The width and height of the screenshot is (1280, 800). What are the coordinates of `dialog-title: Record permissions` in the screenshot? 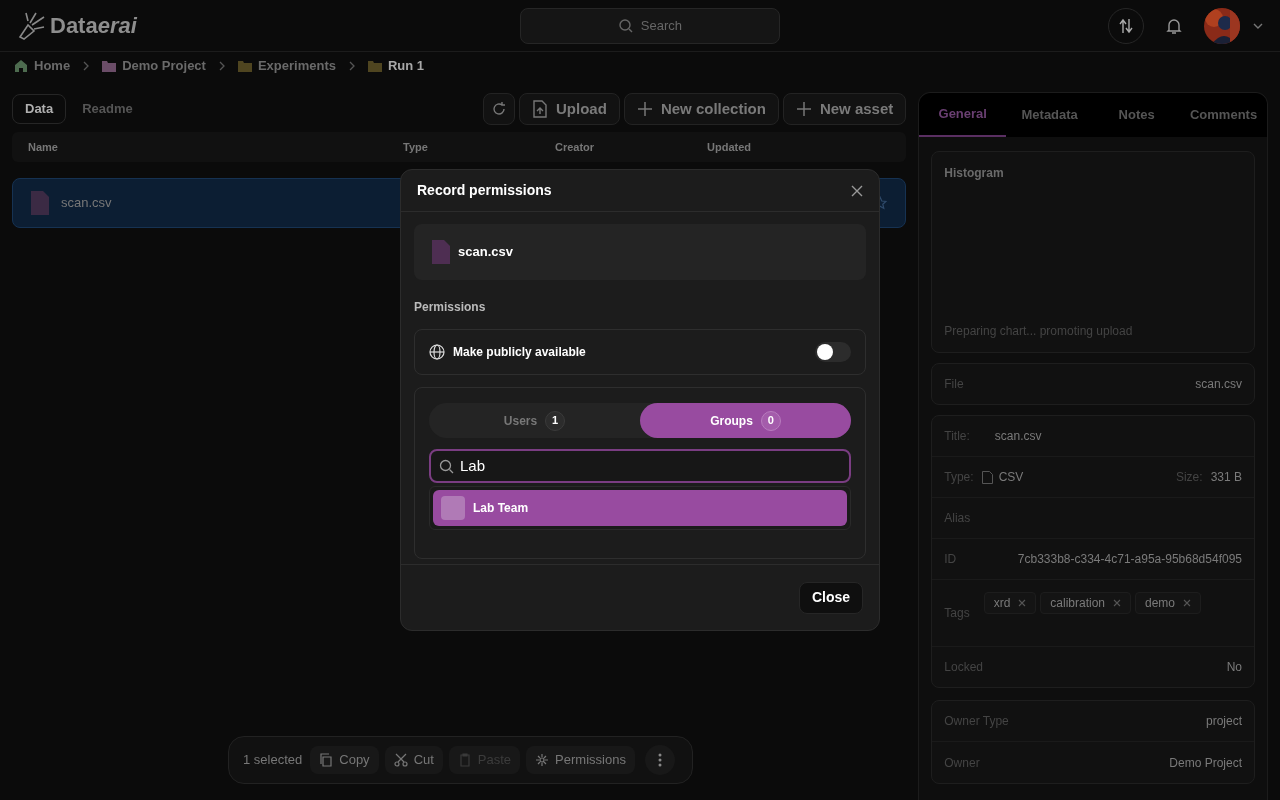 It's located at (484, 190).